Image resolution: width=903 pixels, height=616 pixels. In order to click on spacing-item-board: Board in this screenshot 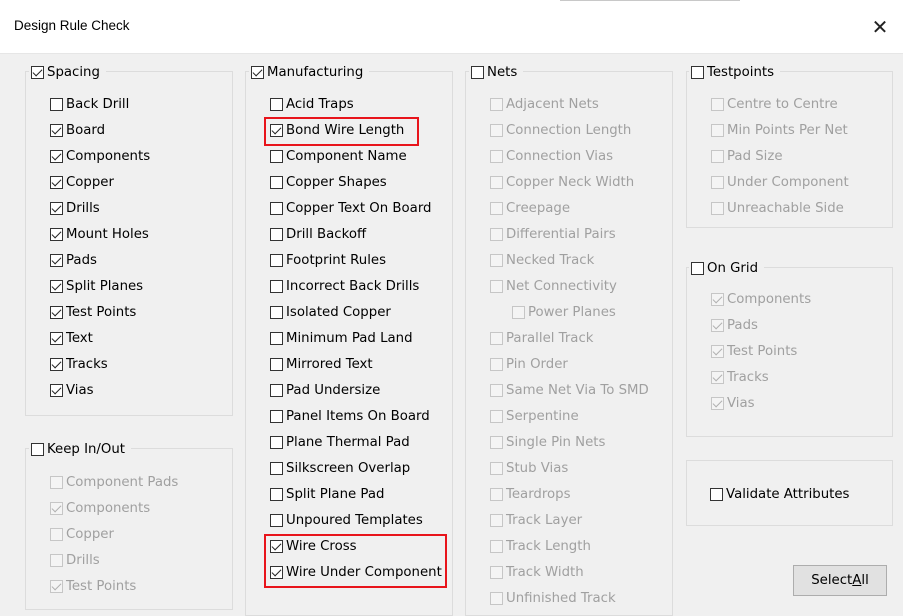, I will do `click(77, 130)`.